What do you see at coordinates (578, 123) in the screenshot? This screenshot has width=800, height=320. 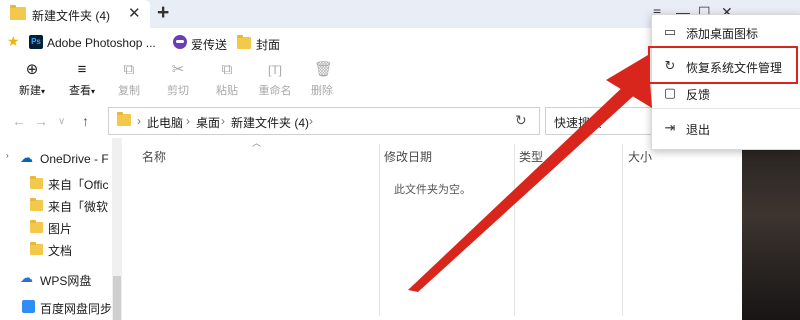 I see `search-placeholder: 快速搜索` at bounding box center [578, 123].